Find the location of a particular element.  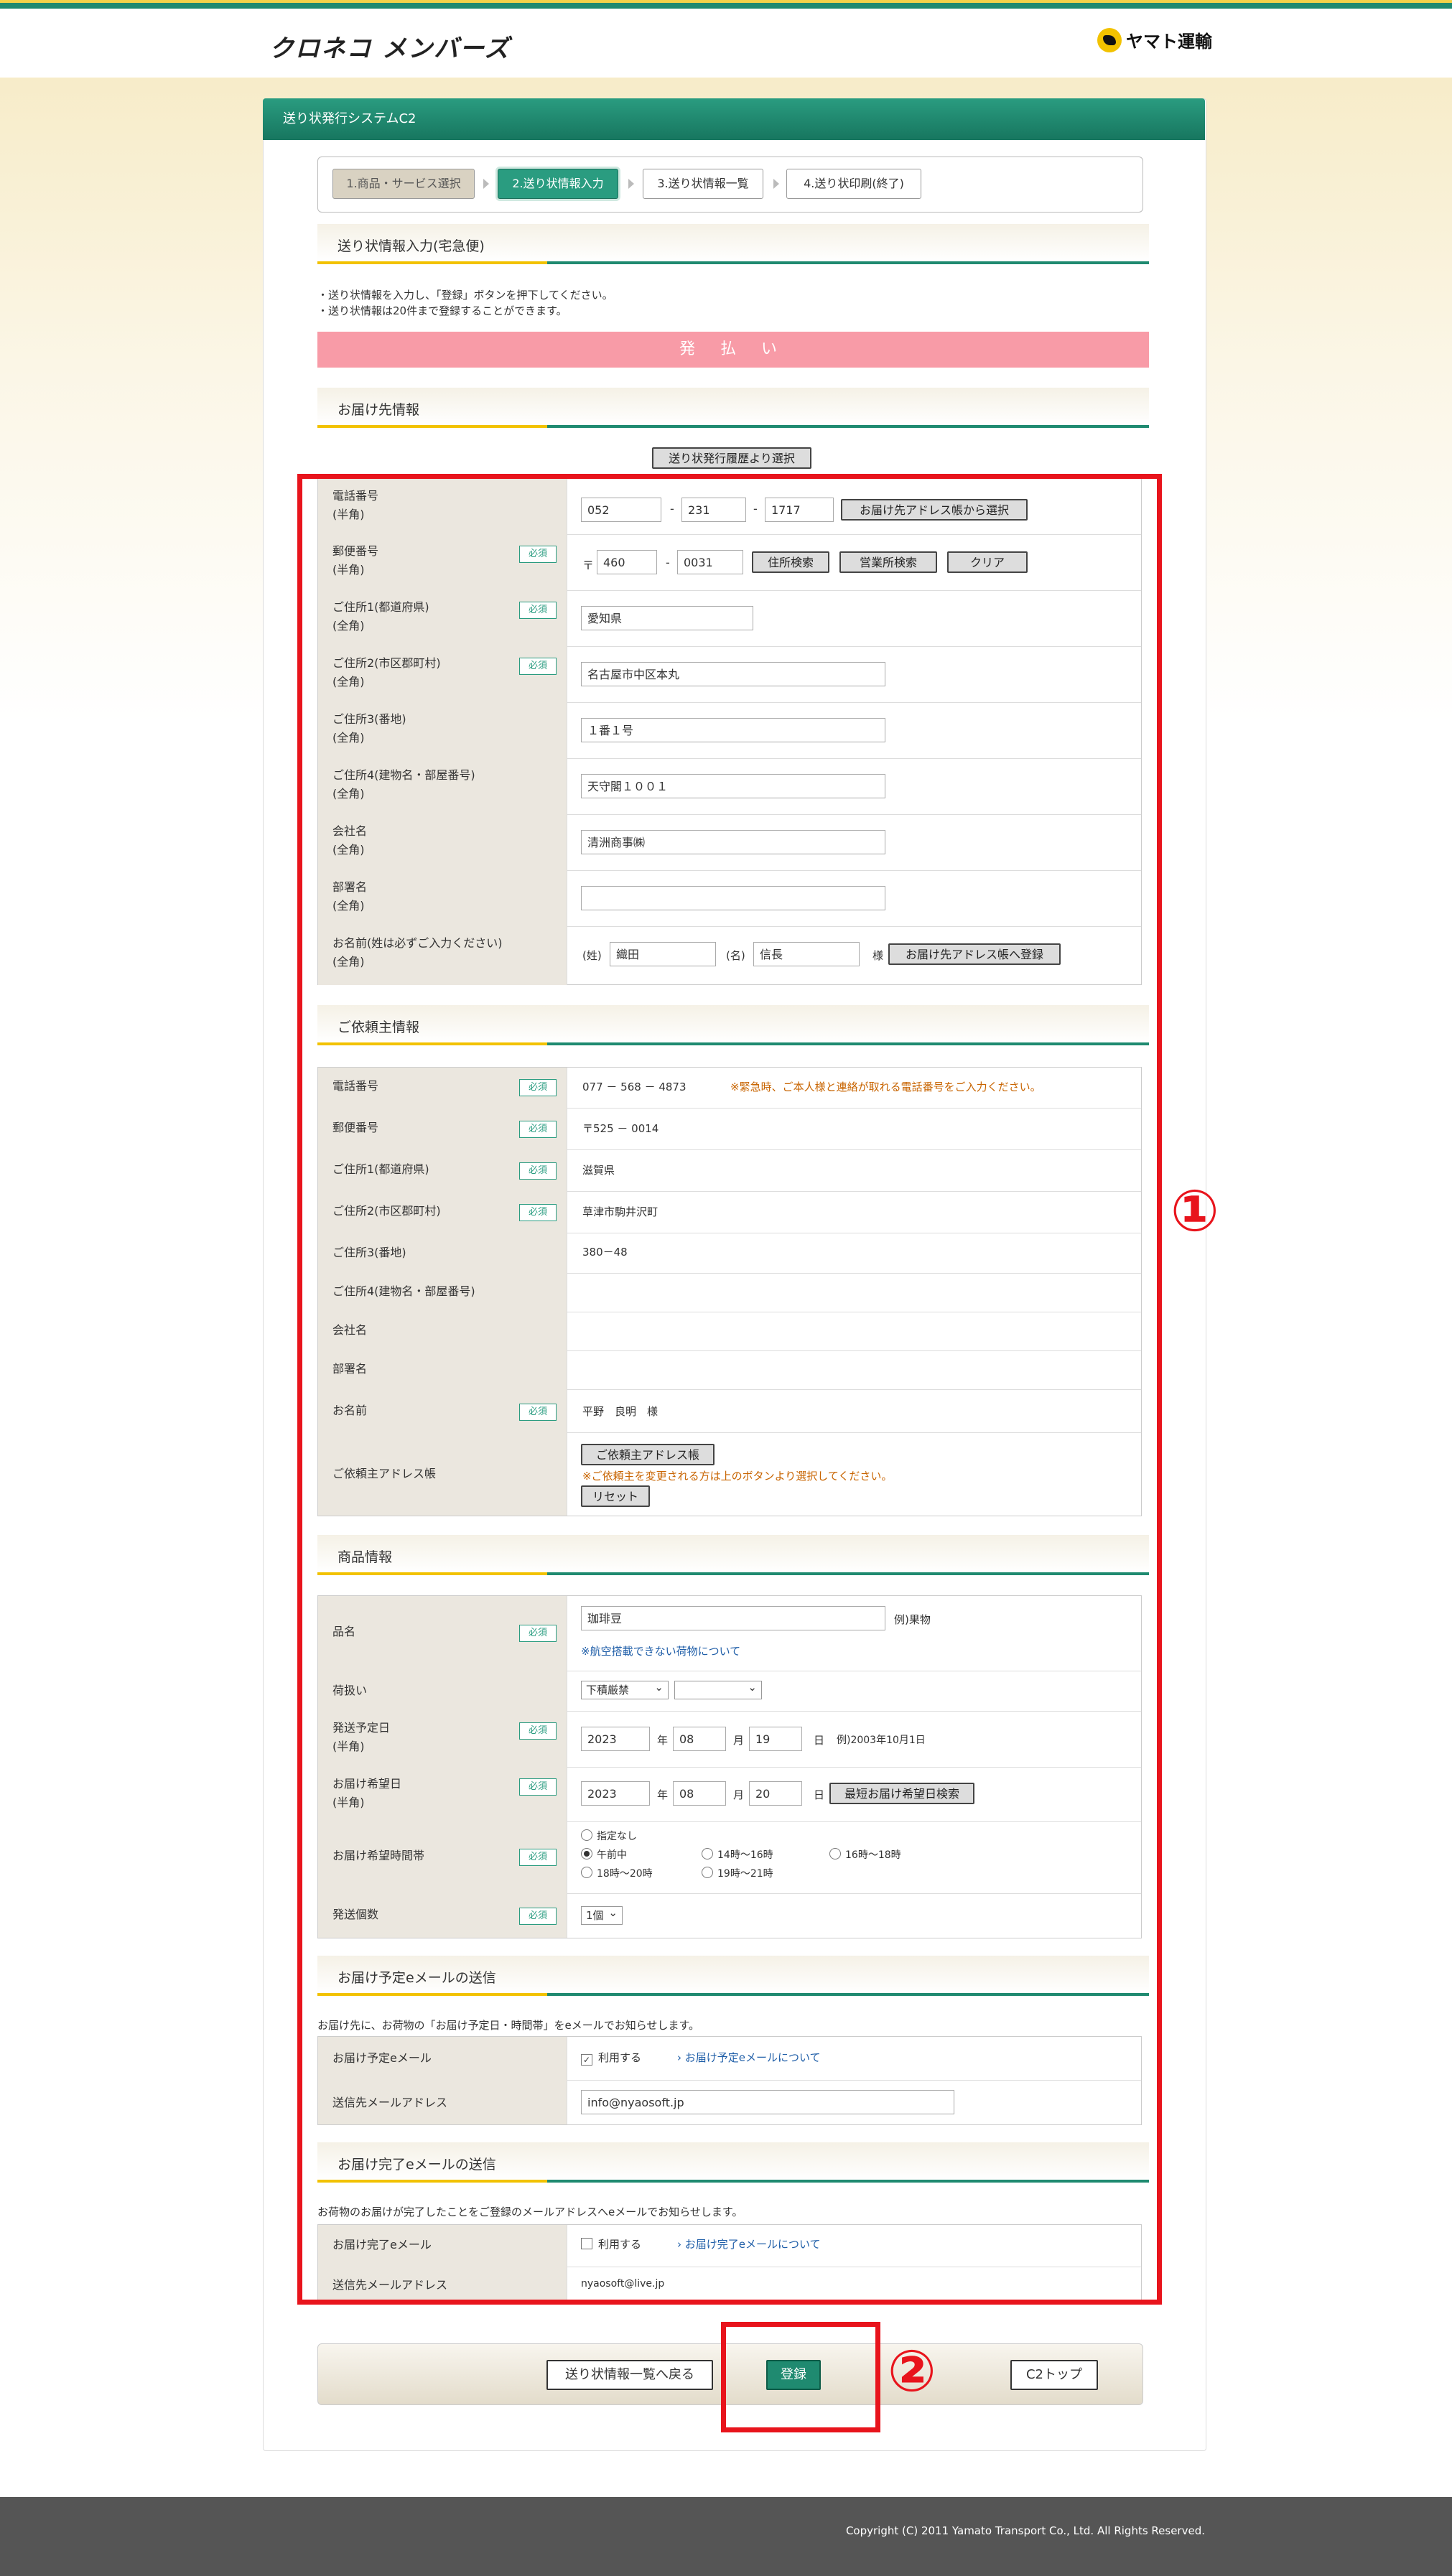

black-cat-icon is located at coordinates (1109, 39).